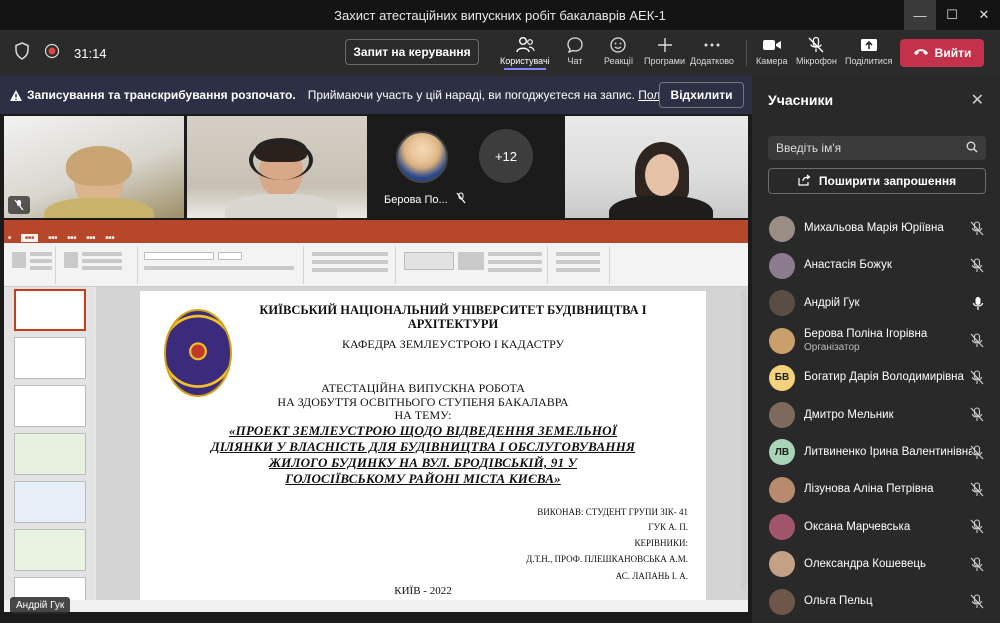 This screenshot has height=623, width=1000. Describe the element at coordinates (376, 606) in the screenshot. I see `ppt-status-bar` at that location.